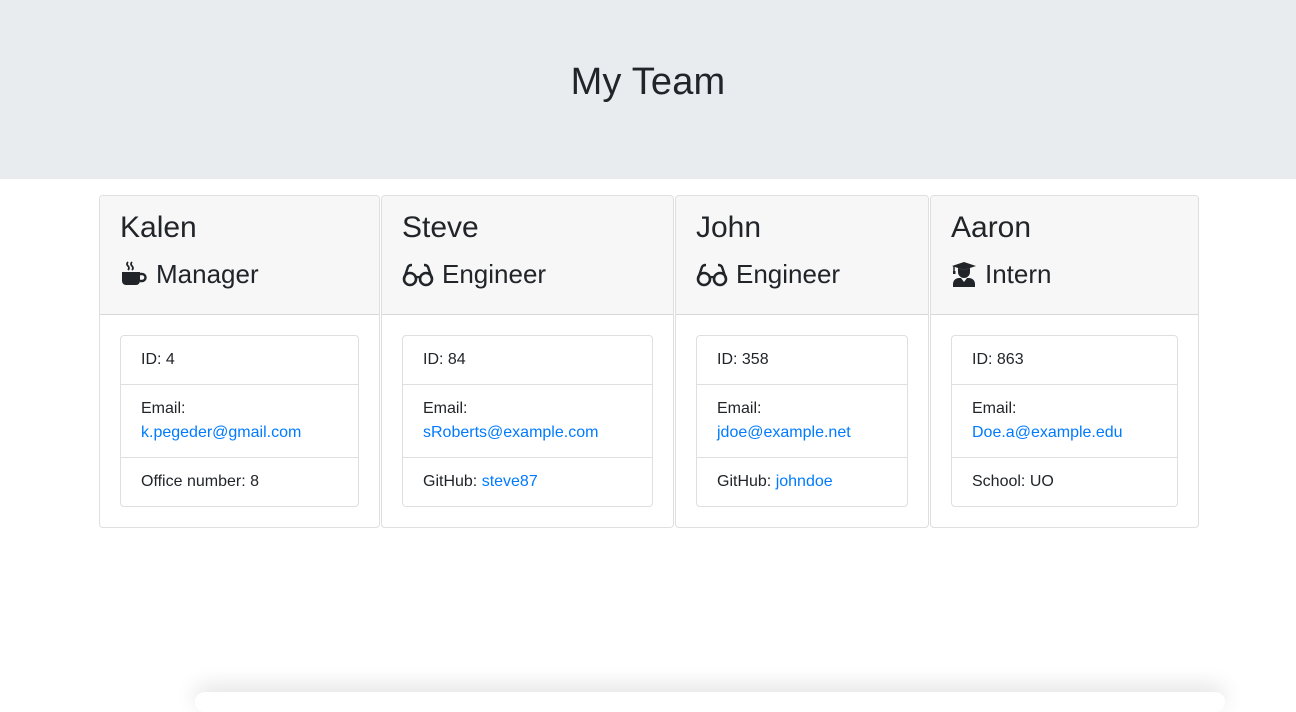  I want to click on employee-id: ID: 84, so click(527, 360).